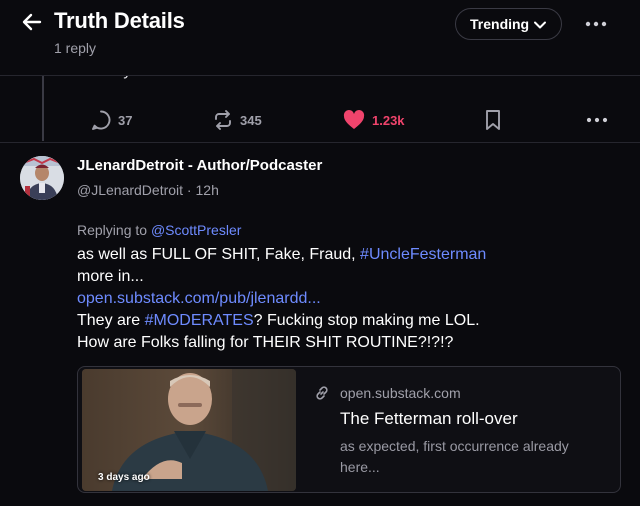  What do you see at coordinates (322, 393) in the screenshot?
I see `link-icon` at bounding box center [322, 393].